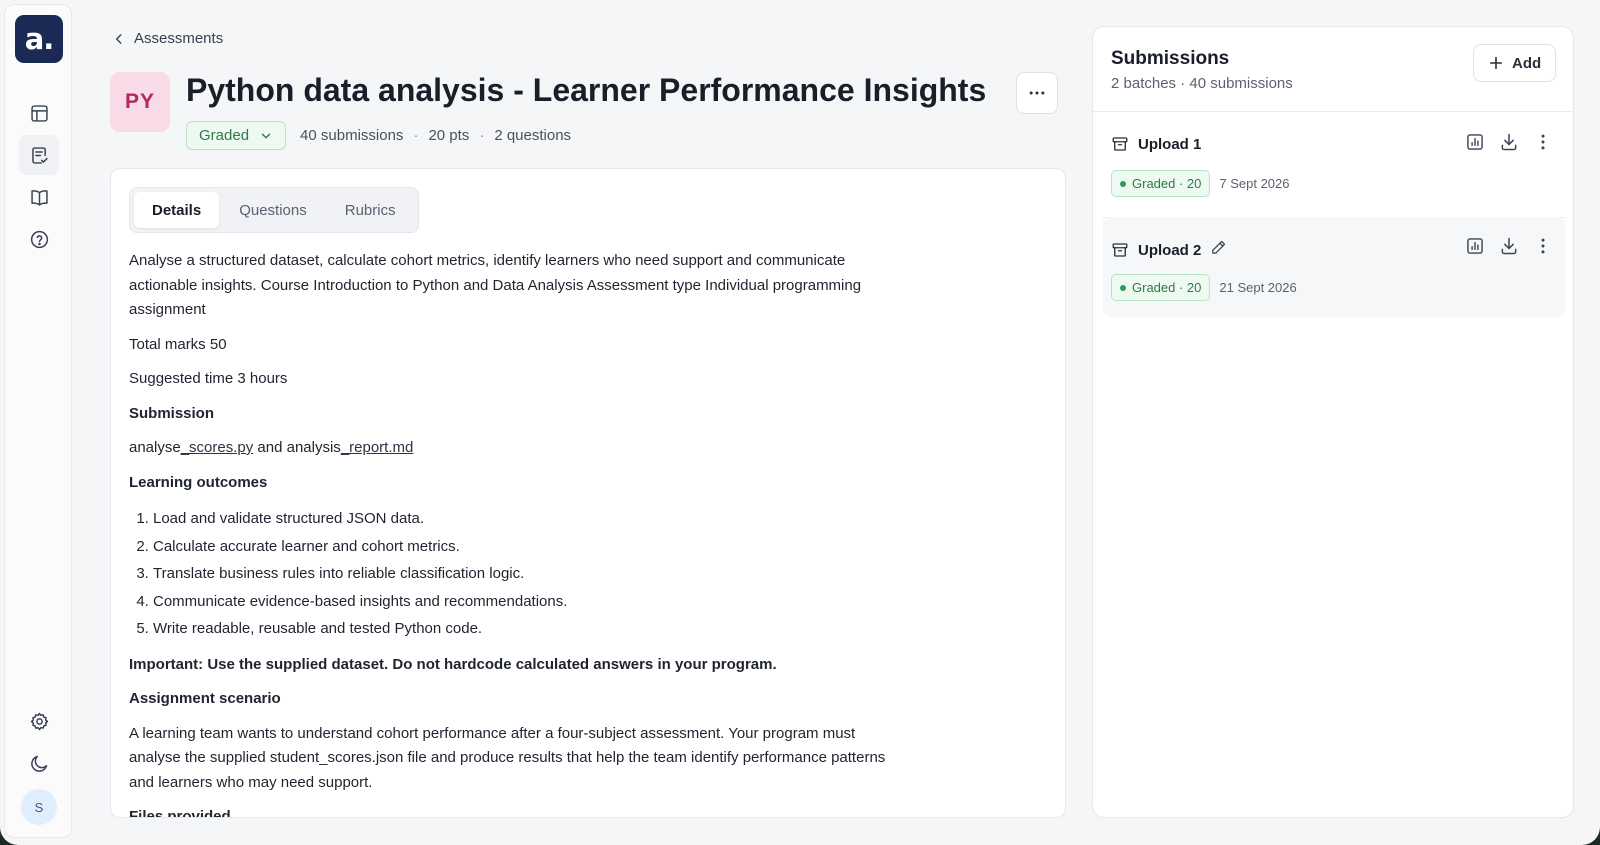 The width and height of the screenshot is (1600, 845). What do you see at coordinates (208, 378) in the screenshot?
I see `suggested-time: Suggested time 3 hours` at bounding box center [208, 378].